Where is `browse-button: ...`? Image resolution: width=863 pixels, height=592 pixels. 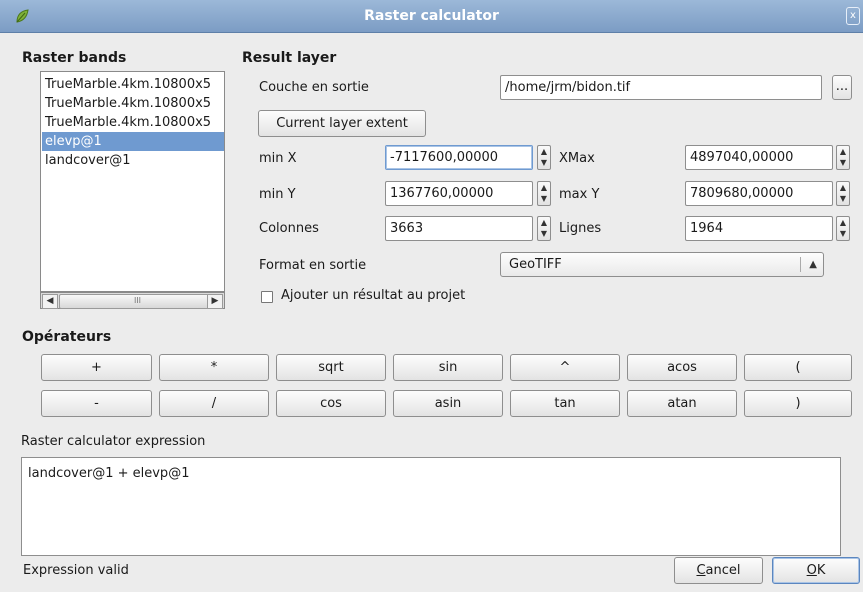
browse-button: ... is located at coordinates (842, 87).